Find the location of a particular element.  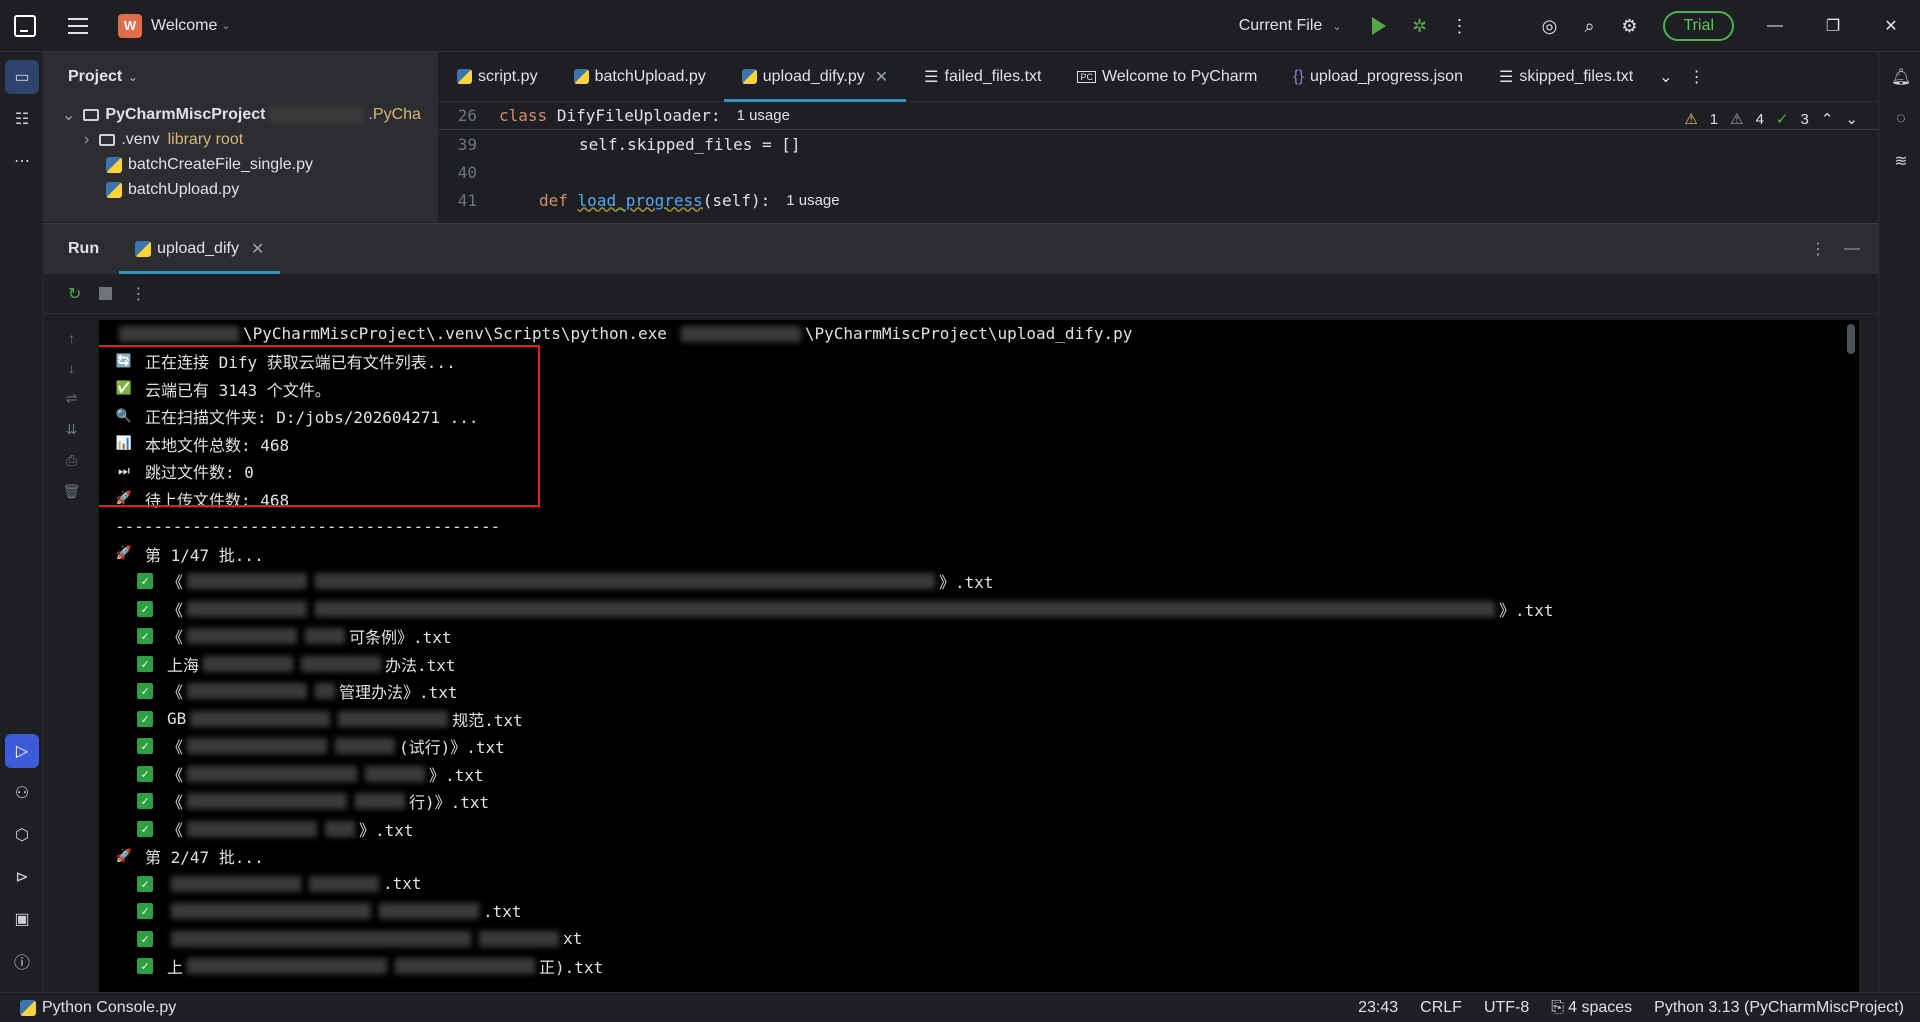

database-icon: ≋ is located at coordinates (1901, 161).